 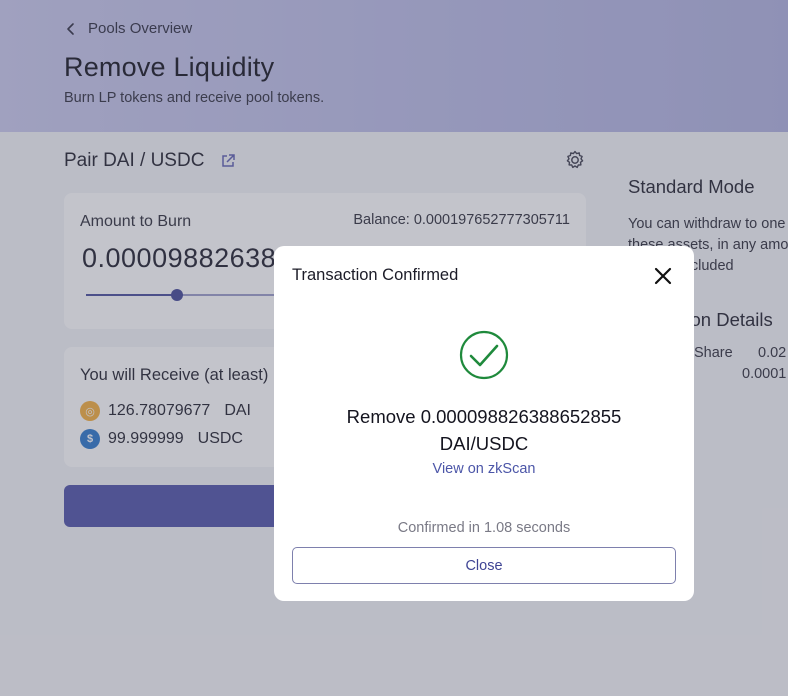 I want to click on view-on-zkscan-link: View on zkScan, so click(x=484, y=469).